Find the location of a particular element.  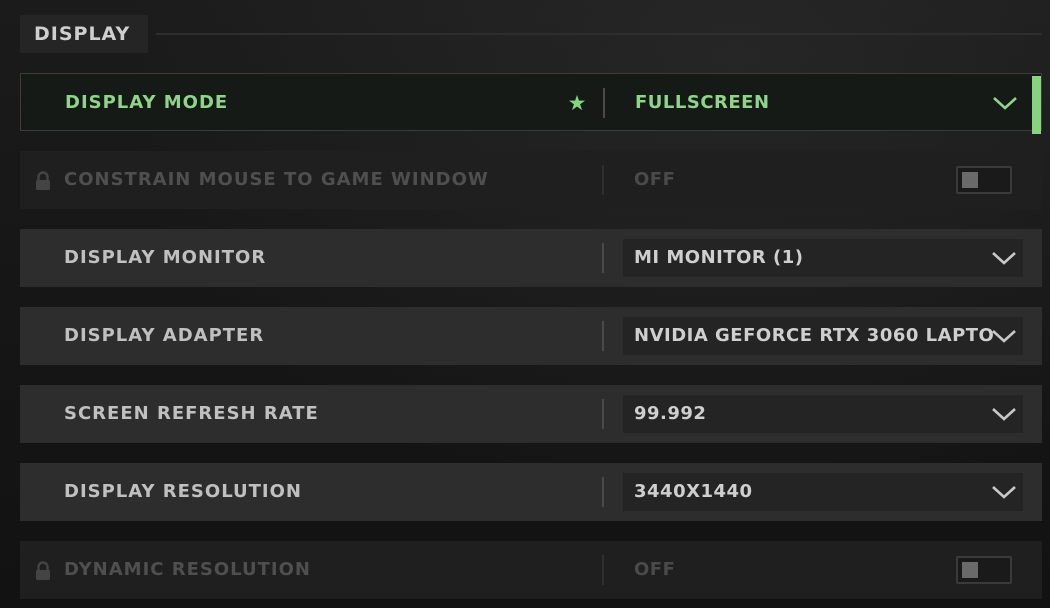

setting-row-dynamic-resolution: DYNAMIC RESOLUTION OFF is located at coordinates (531, 570).